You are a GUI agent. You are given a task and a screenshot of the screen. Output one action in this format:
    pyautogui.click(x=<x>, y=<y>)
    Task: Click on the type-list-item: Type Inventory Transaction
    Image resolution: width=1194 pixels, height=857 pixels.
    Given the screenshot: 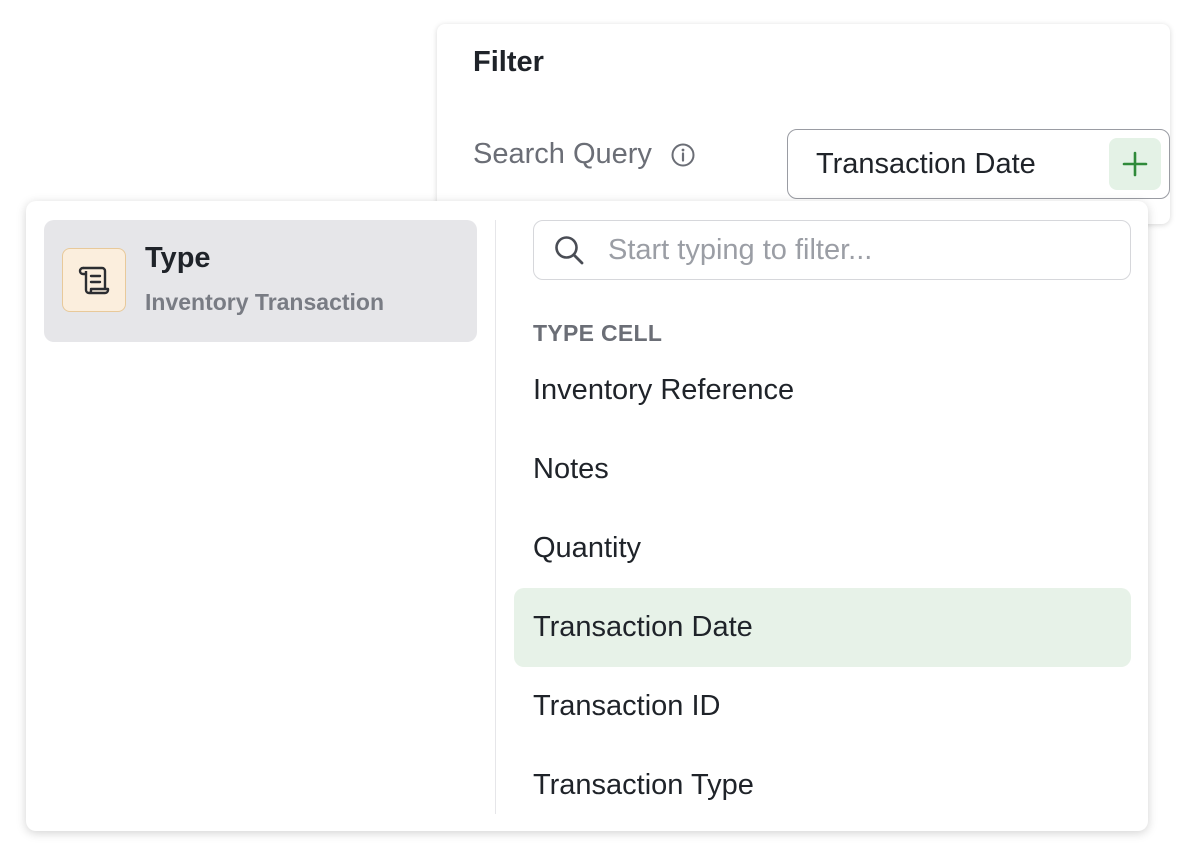 What is the action you would take?
    pyautogui.click(x=260, y=281)
    